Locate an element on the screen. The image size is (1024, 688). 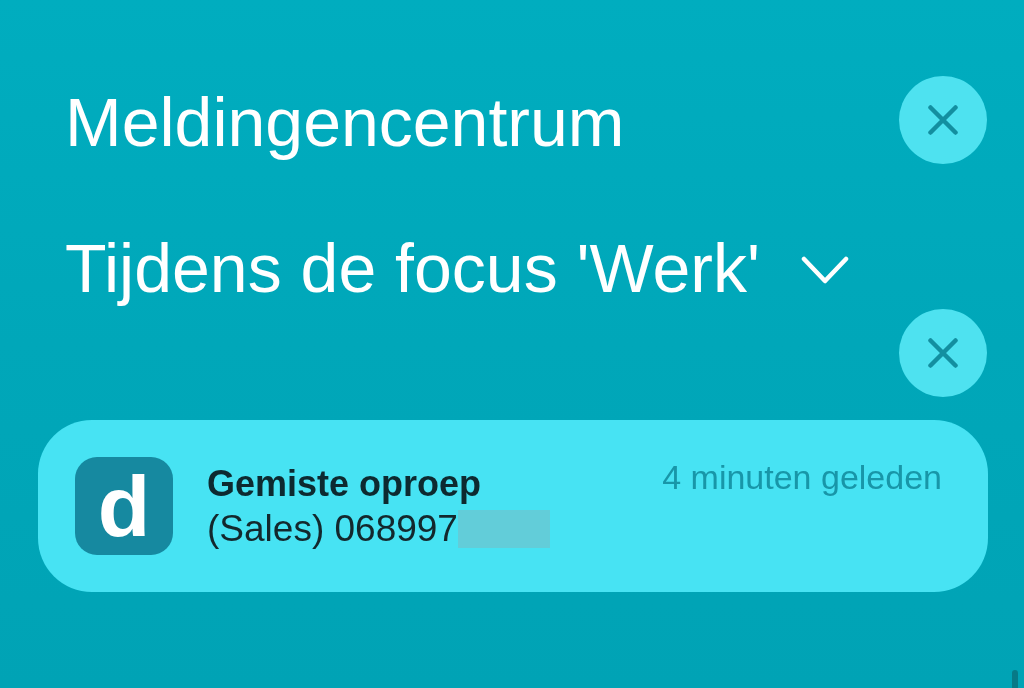
notification-title: Gemiste oproep is located at coordinates (344, 484).